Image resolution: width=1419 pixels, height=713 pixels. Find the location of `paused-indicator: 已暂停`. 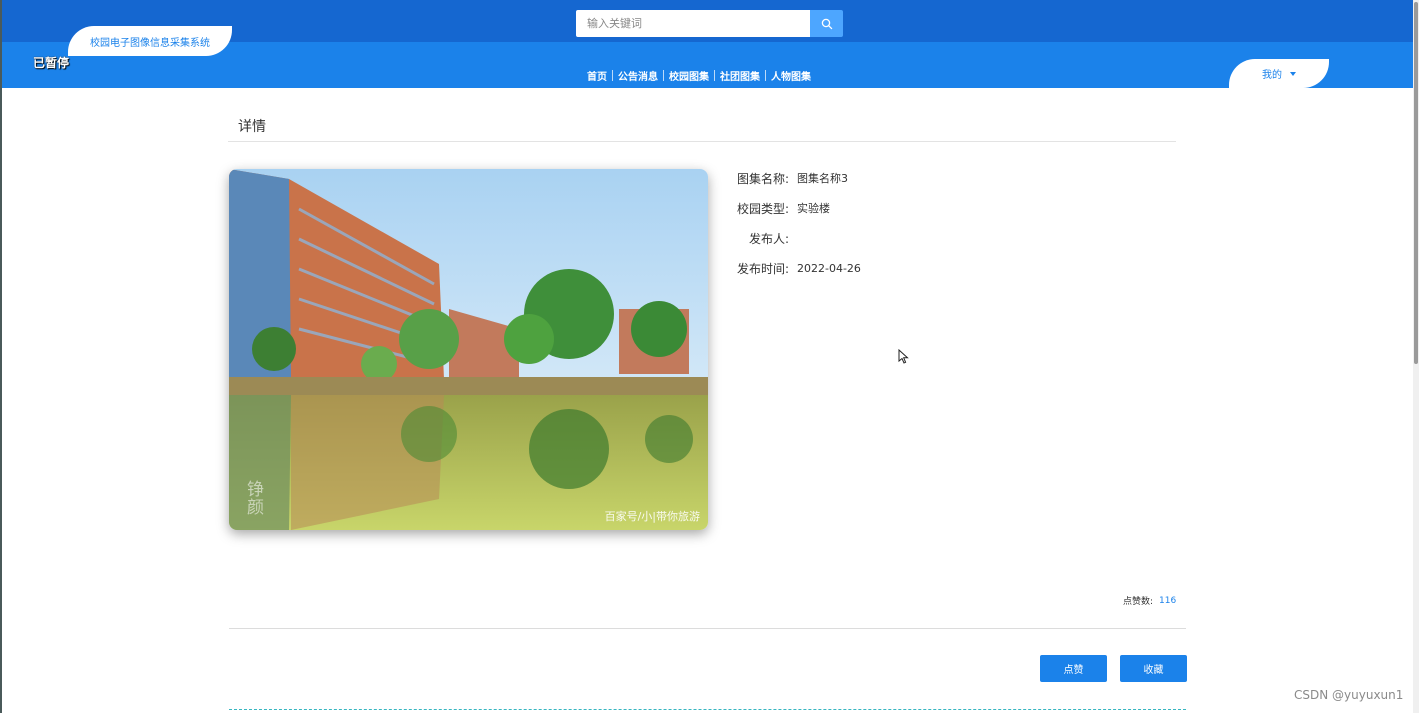

paused-indicator: 已暂停 is located at coordinates (51, 63).